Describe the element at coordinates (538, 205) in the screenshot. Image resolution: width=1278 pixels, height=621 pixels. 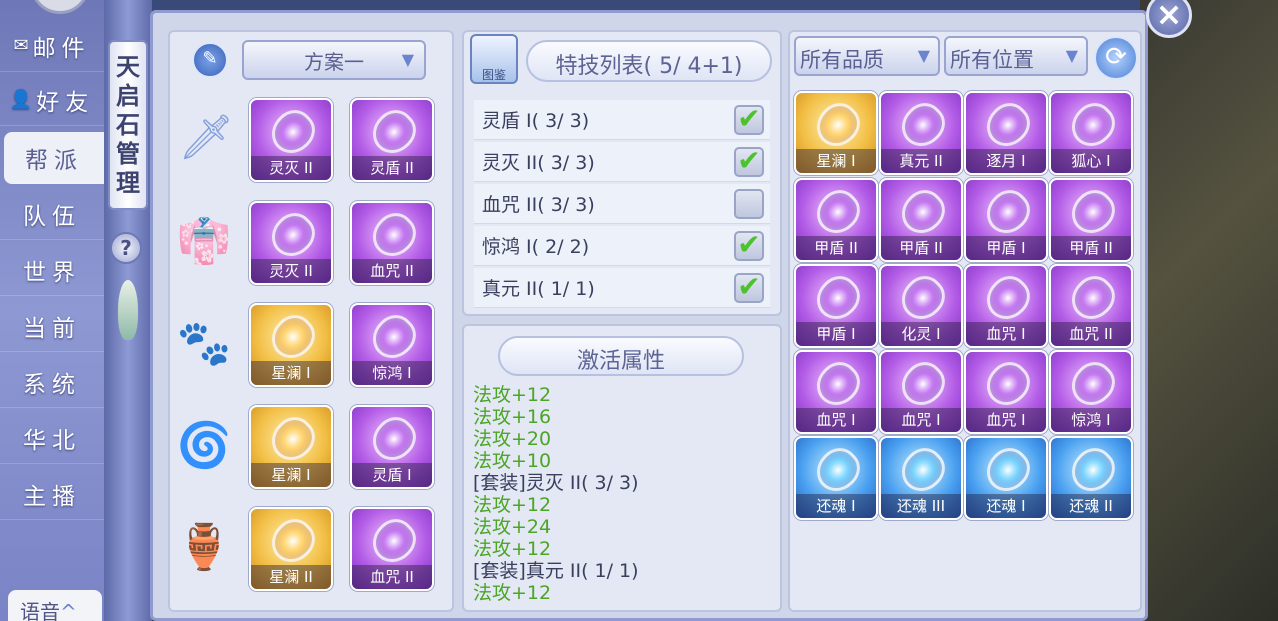
I see `skill-label: 血咒 II( 3/ 3)` at that location.